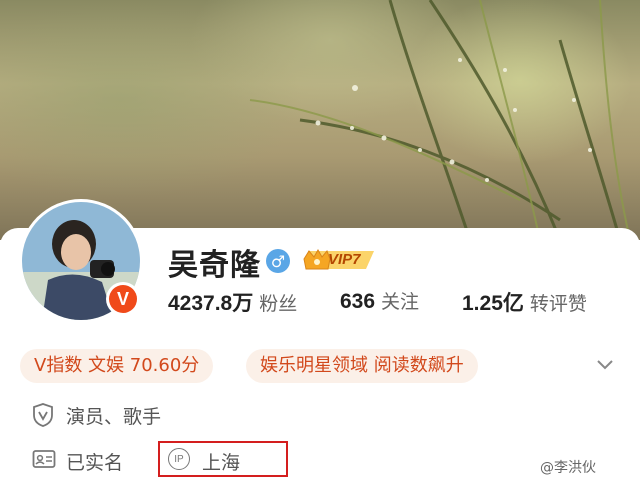  What do you see at coordinates (44, 459) in the screenshot?
I see `id-card-icon` at bounding box center [44, 459].